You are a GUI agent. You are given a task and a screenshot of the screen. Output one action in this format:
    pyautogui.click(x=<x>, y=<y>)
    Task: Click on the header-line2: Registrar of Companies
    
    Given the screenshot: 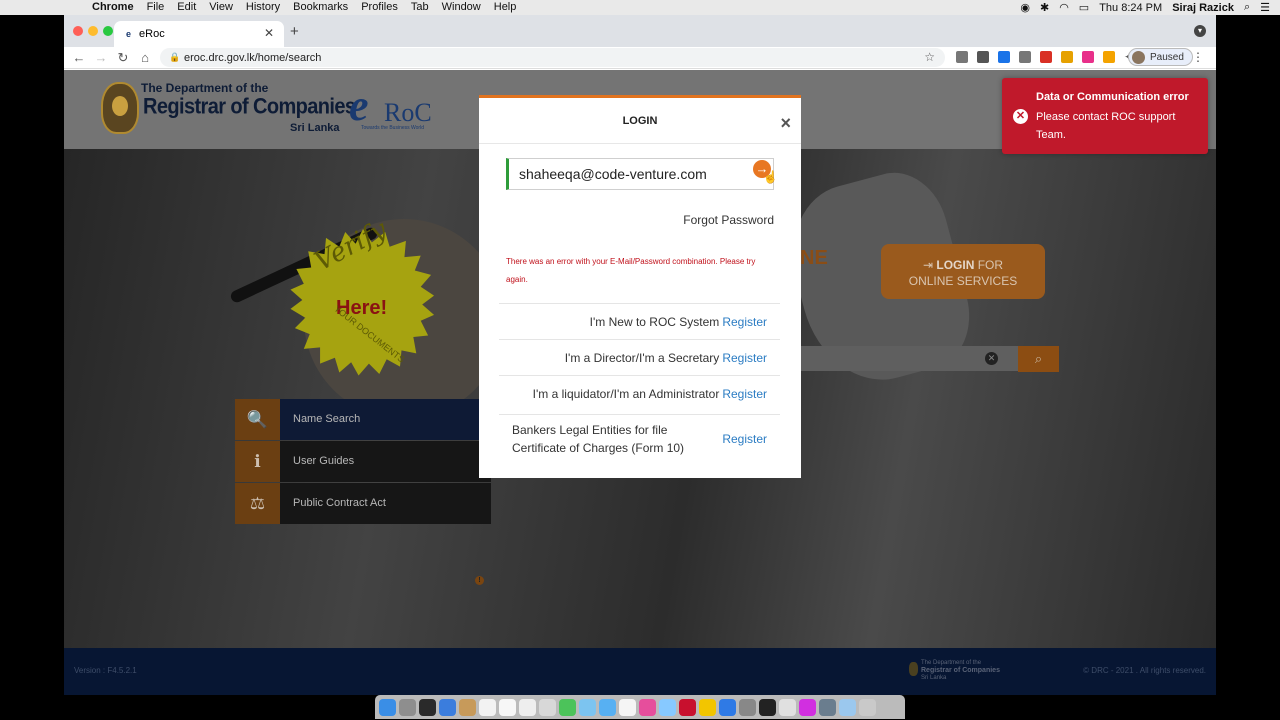 What is the action you would take?
    pyautogui.click(x=249, y=107)
    